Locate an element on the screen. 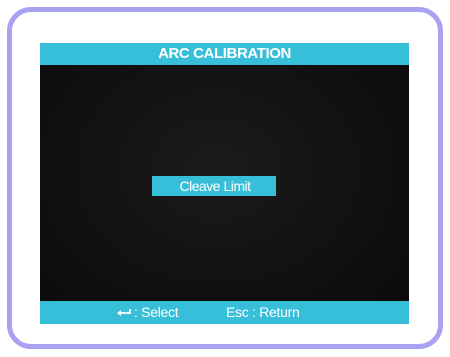  menu-item-cleave-limit: Cleave Limit is located at coordinates (214, 186).